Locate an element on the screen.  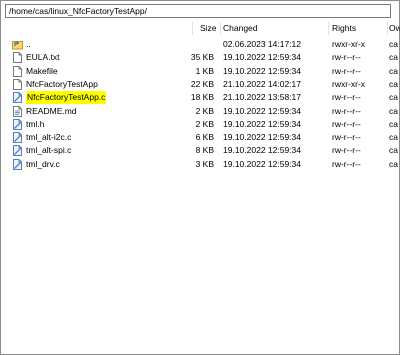
file-name-cell: tml_alt-i2c.c is located at coordinates (99, 137).